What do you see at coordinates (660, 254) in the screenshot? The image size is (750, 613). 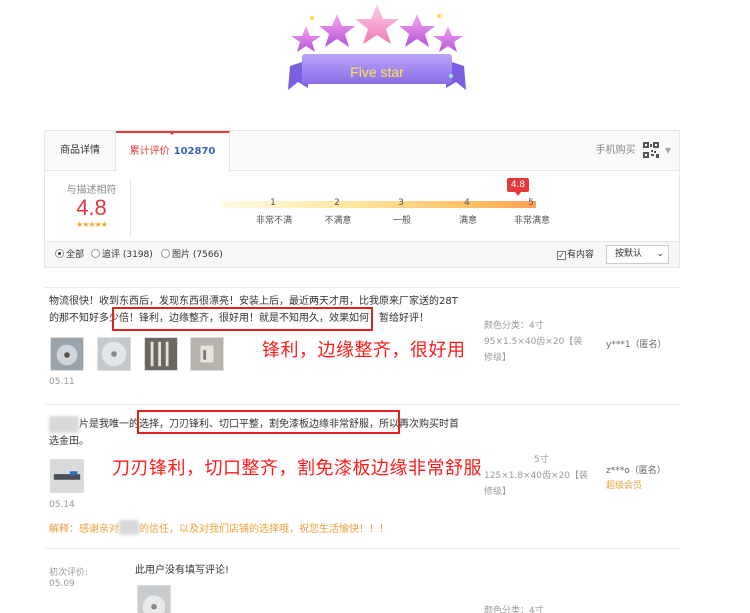 I see `chevron-down-icon: ⌄` at bounding box center [660, 254].